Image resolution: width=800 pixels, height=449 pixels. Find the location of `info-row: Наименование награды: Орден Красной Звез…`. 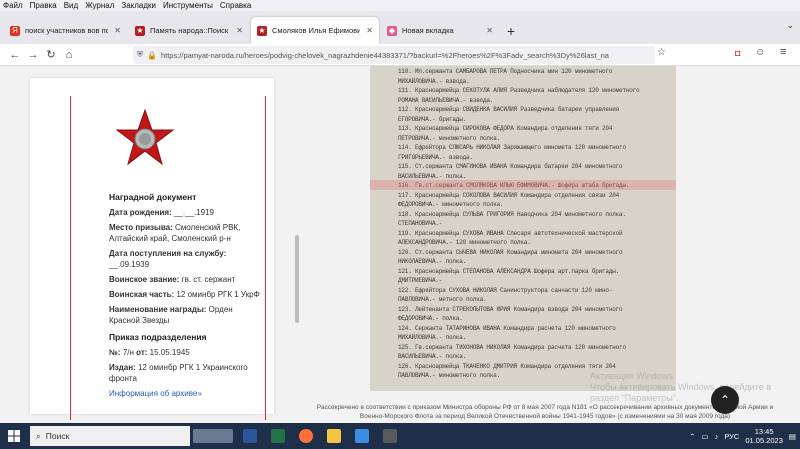

info-row: Наименование награды: Орден Красной Звез… is located at coordinates (186, 315).